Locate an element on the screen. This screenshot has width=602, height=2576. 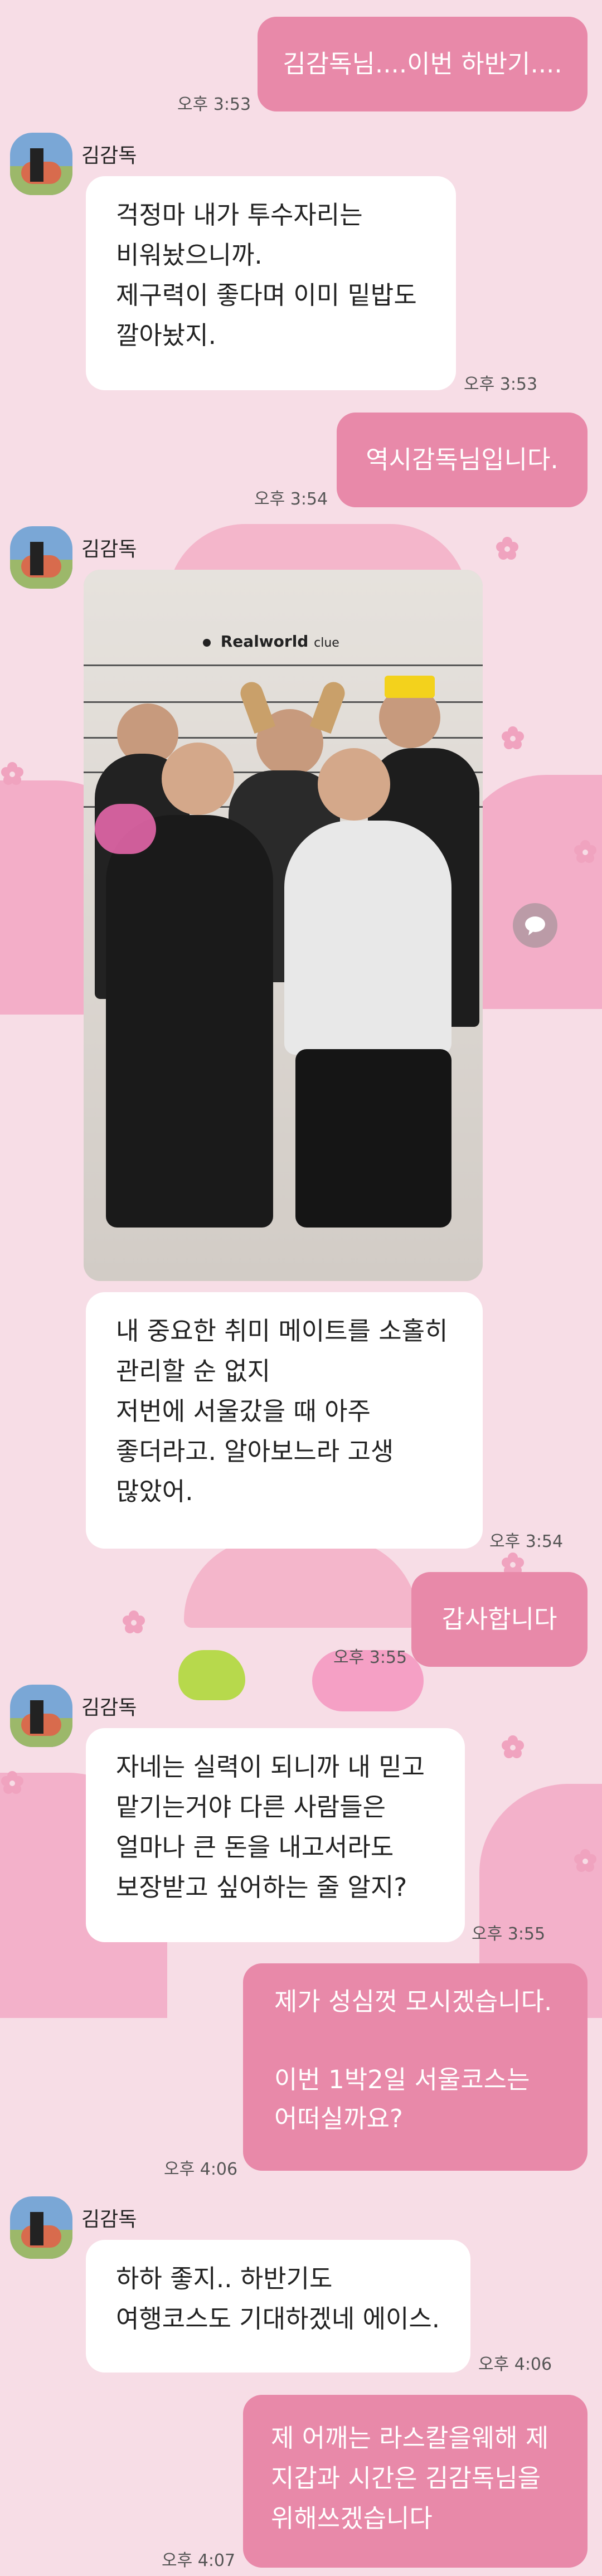
background-umbrella-bottom is located at coordinates (301, 1584).